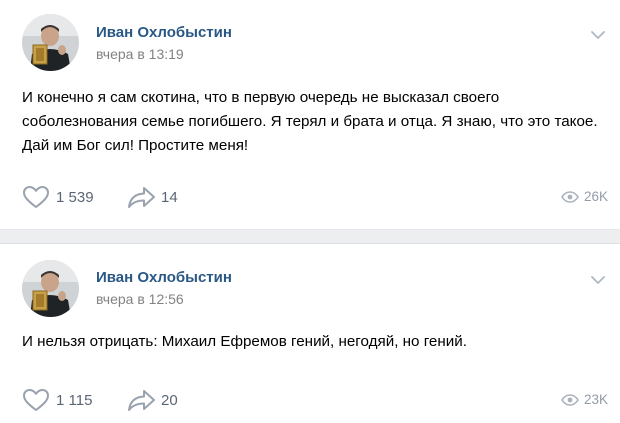 Image resolution: width=620 pixels, height=423 pixels. I want to click on share-button: 20, so click(152, 400).